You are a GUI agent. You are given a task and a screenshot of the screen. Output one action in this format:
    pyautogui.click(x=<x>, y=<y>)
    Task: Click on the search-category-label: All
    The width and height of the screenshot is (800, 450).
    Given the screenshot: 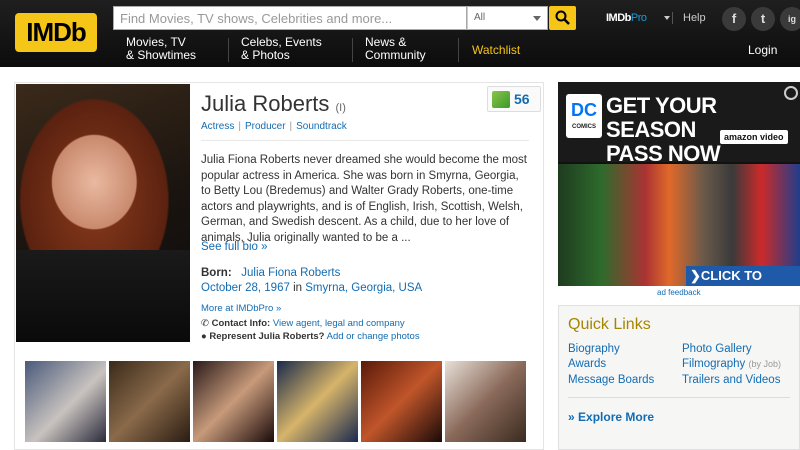 What is the action you would take?
    pyautogui.click(x=480, y=17)
    